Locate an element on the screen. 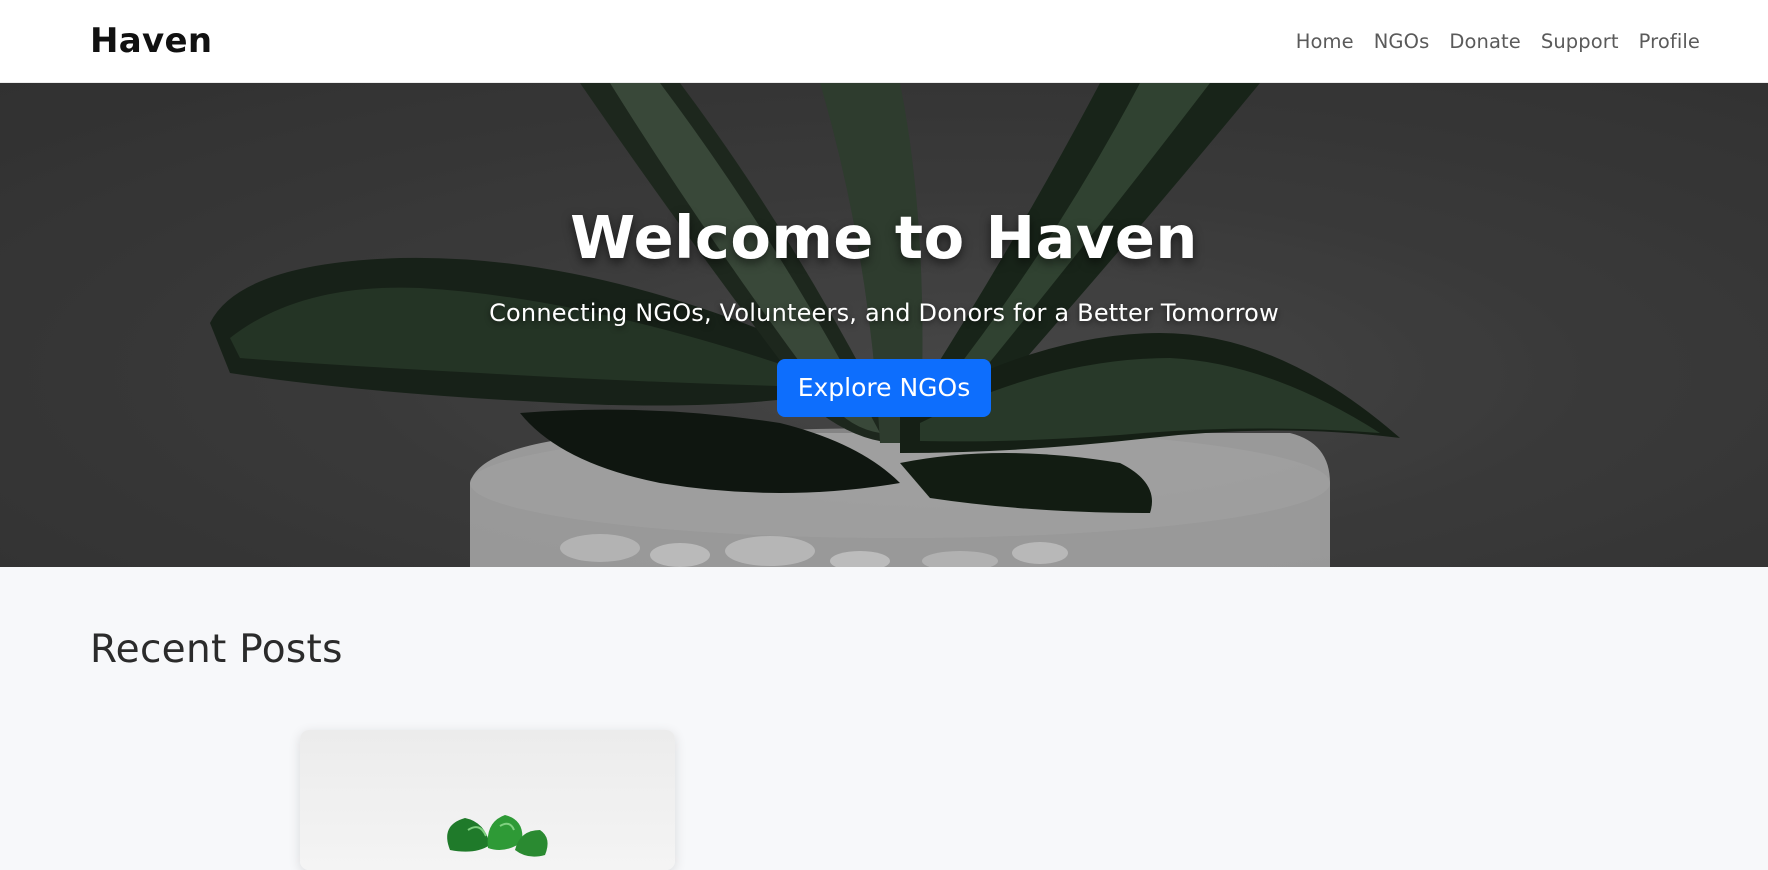  explore-ngos-button: Explore NGOs is located at coordinates (884, 388).